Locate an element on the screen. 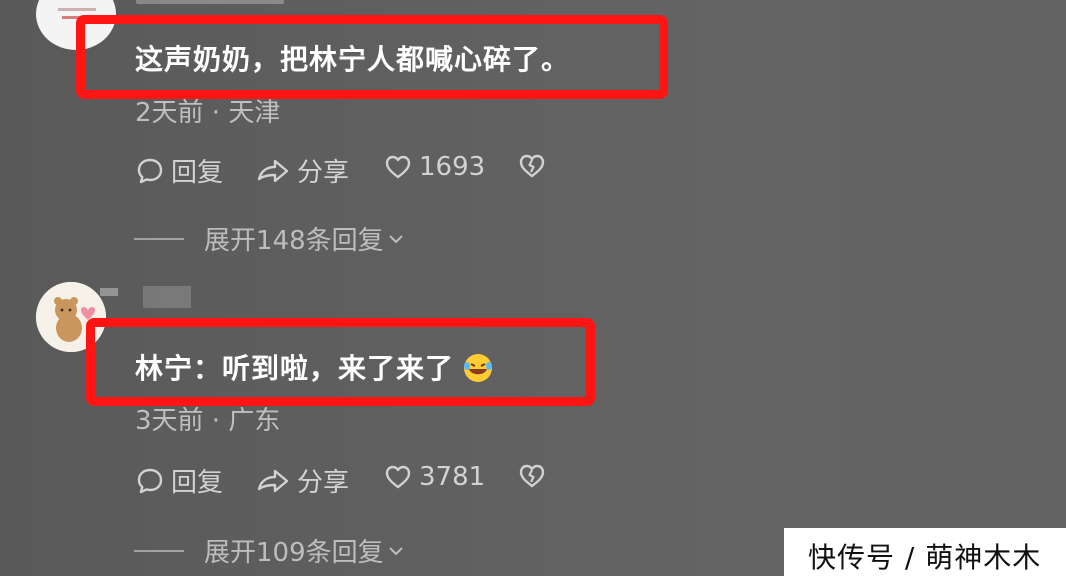  comment-text-content: 林宁：听到啦，来了来了 is located at coordinates (295, 368).